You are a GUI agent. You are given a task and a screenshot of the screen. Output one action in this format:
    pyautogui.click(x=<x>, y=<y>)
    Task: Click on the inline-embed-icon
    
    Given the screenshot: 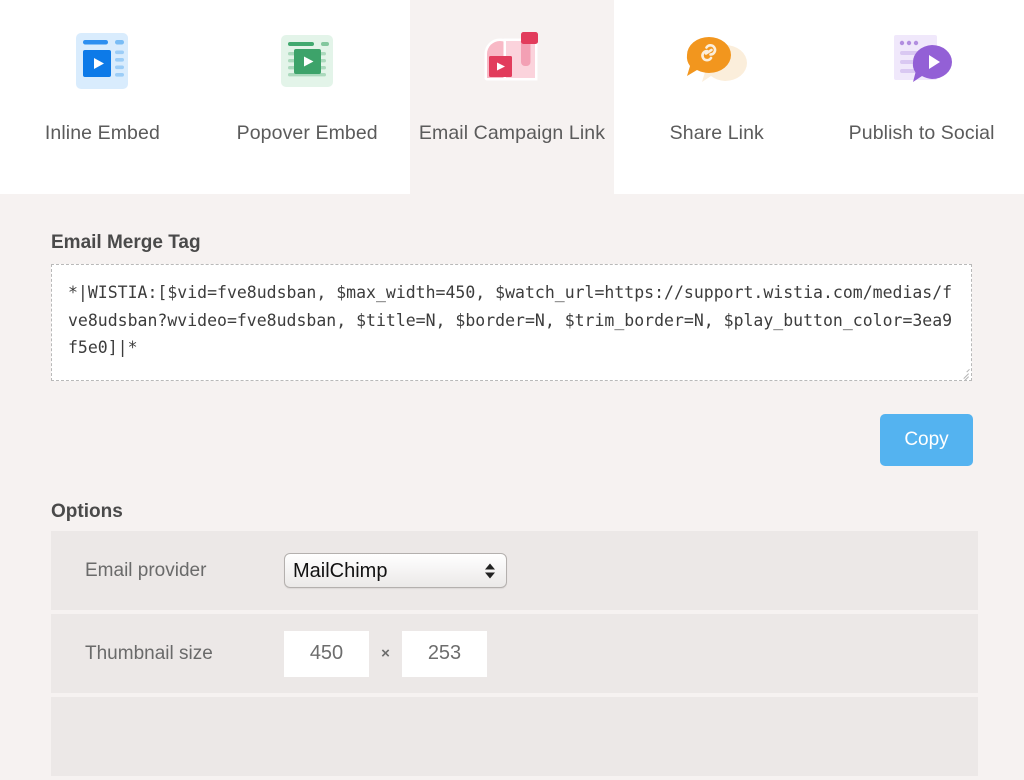 What is the action you would take?
    pyautogui.click(x=102, y=61)
    